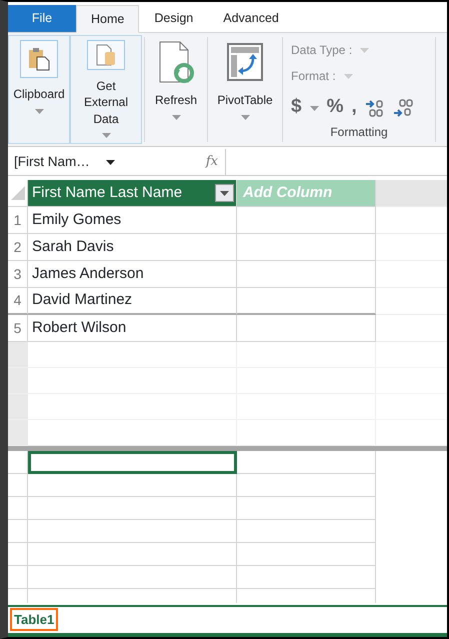  What do you see at coordinates (245, 89) in the screenshot?
I see `pivot-button: PivotTable` at bounding box center [245, 89].